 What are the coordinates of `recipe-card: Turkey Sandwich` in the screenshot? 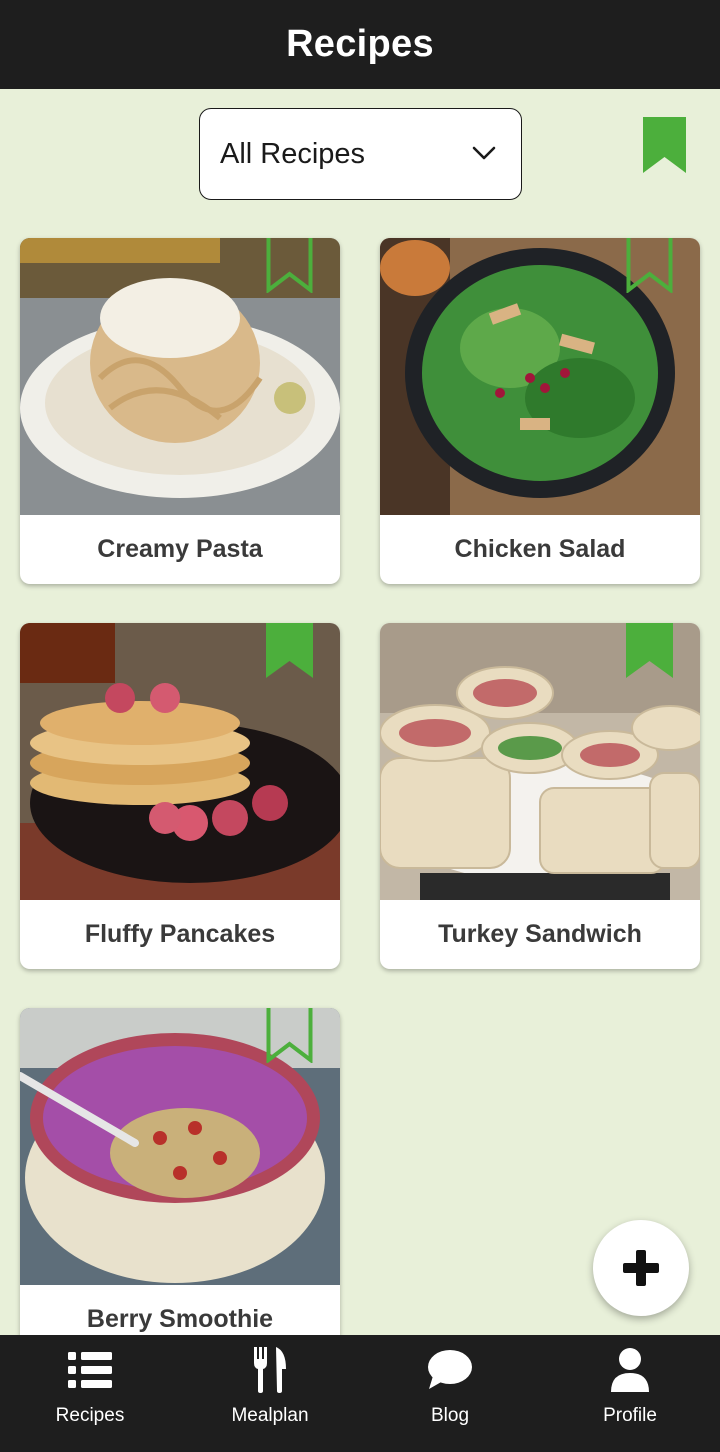 It's located at (540, 796).